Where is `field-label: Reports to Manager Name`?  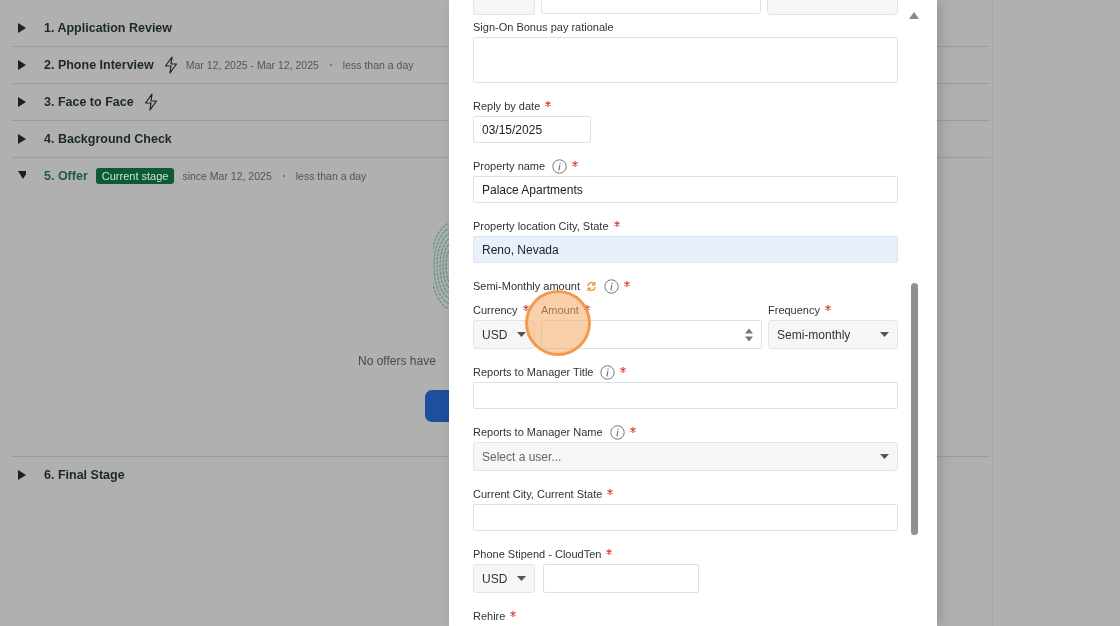
field-label: Reports to Manager Name is located at coordinates (538, 432).